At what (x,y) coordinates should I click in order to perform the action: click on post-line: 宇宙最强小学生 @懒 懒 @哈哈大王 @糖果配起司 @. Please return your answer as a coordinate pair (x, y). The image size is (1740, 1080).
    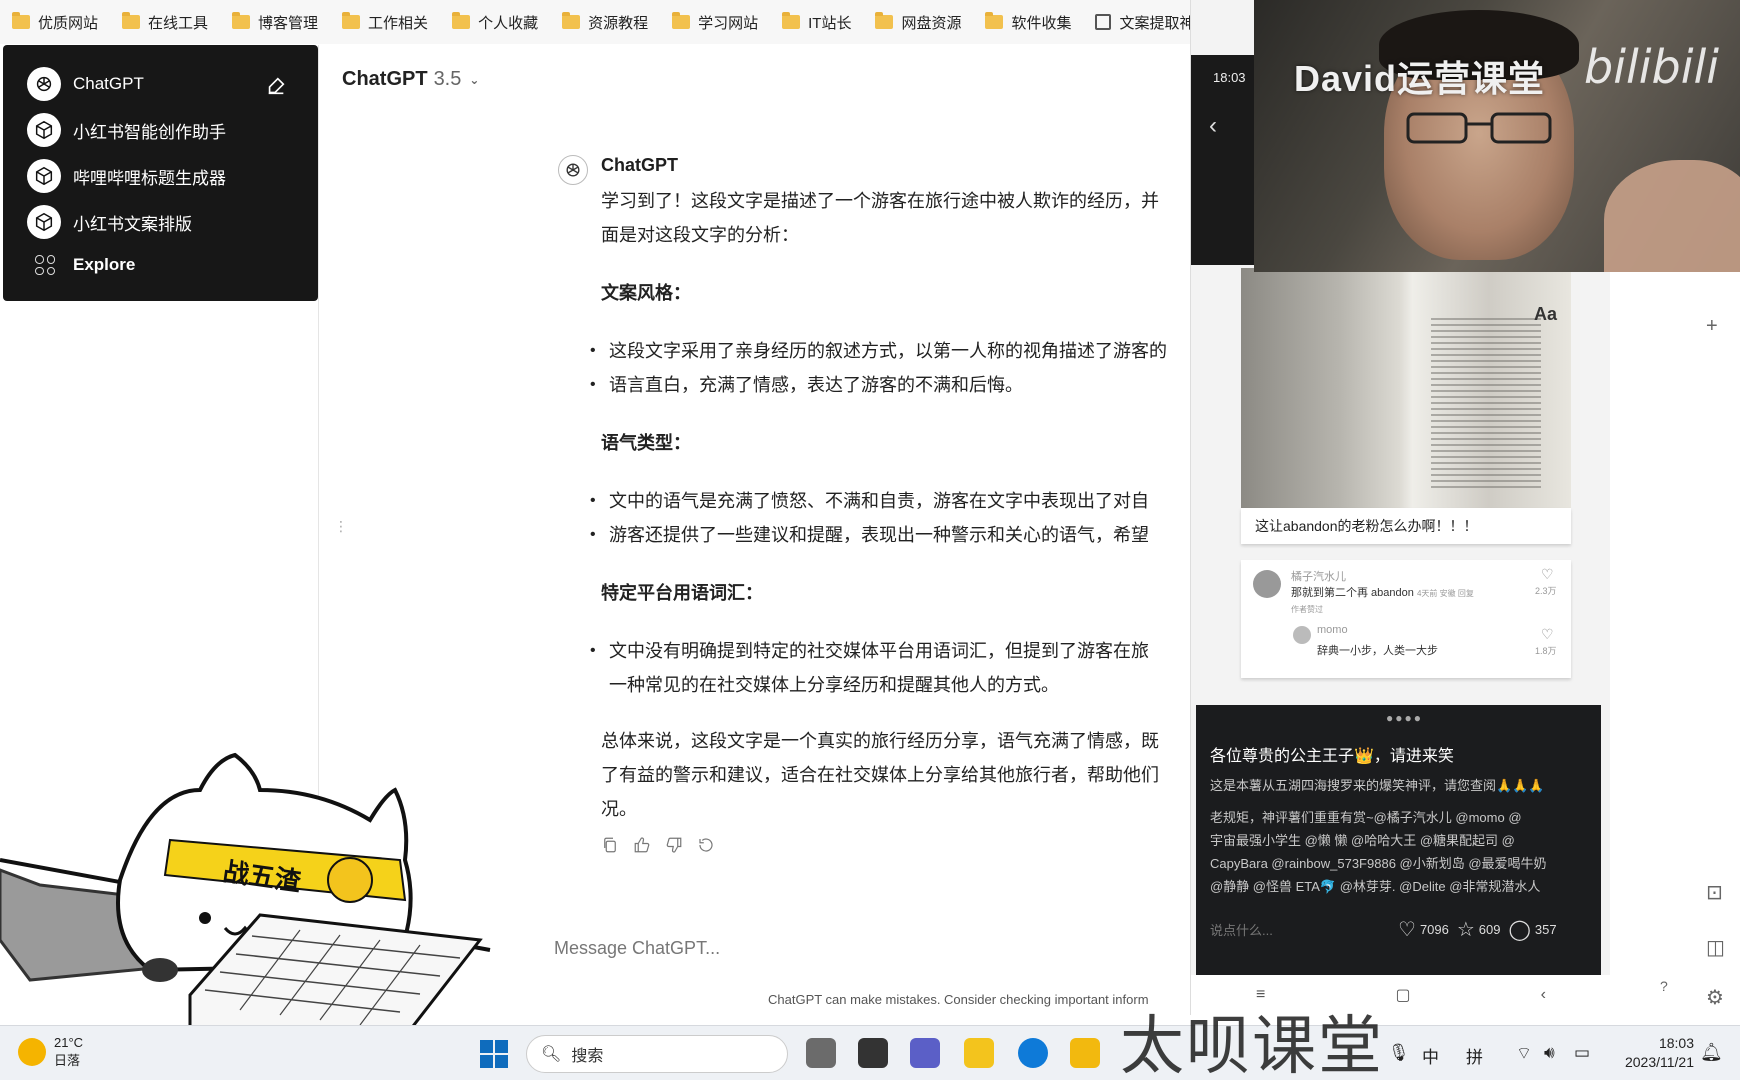
    Looking at the image, I should click on (1362, 840).